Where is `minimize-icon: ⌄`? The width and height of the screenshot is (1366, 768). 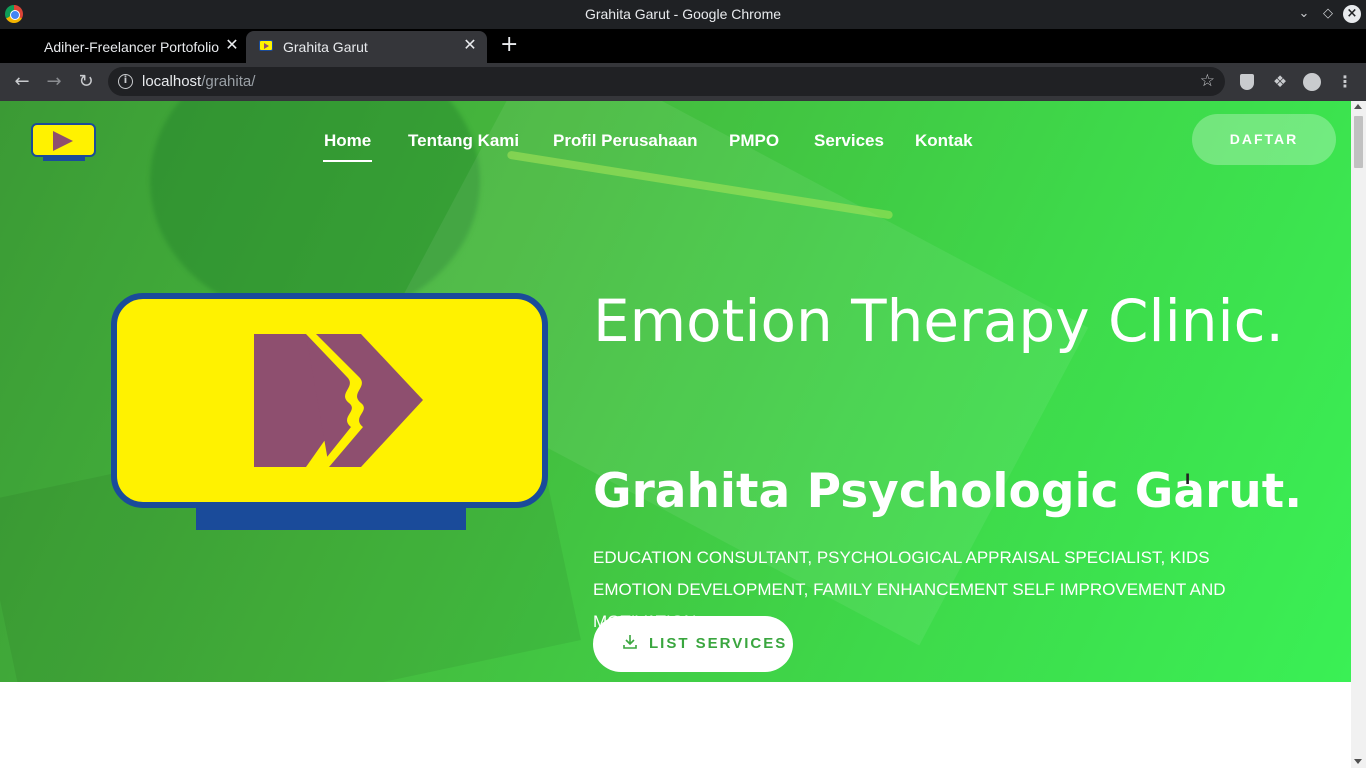
minimize-icon: ⌄ is located at coordinates (1304, 14).